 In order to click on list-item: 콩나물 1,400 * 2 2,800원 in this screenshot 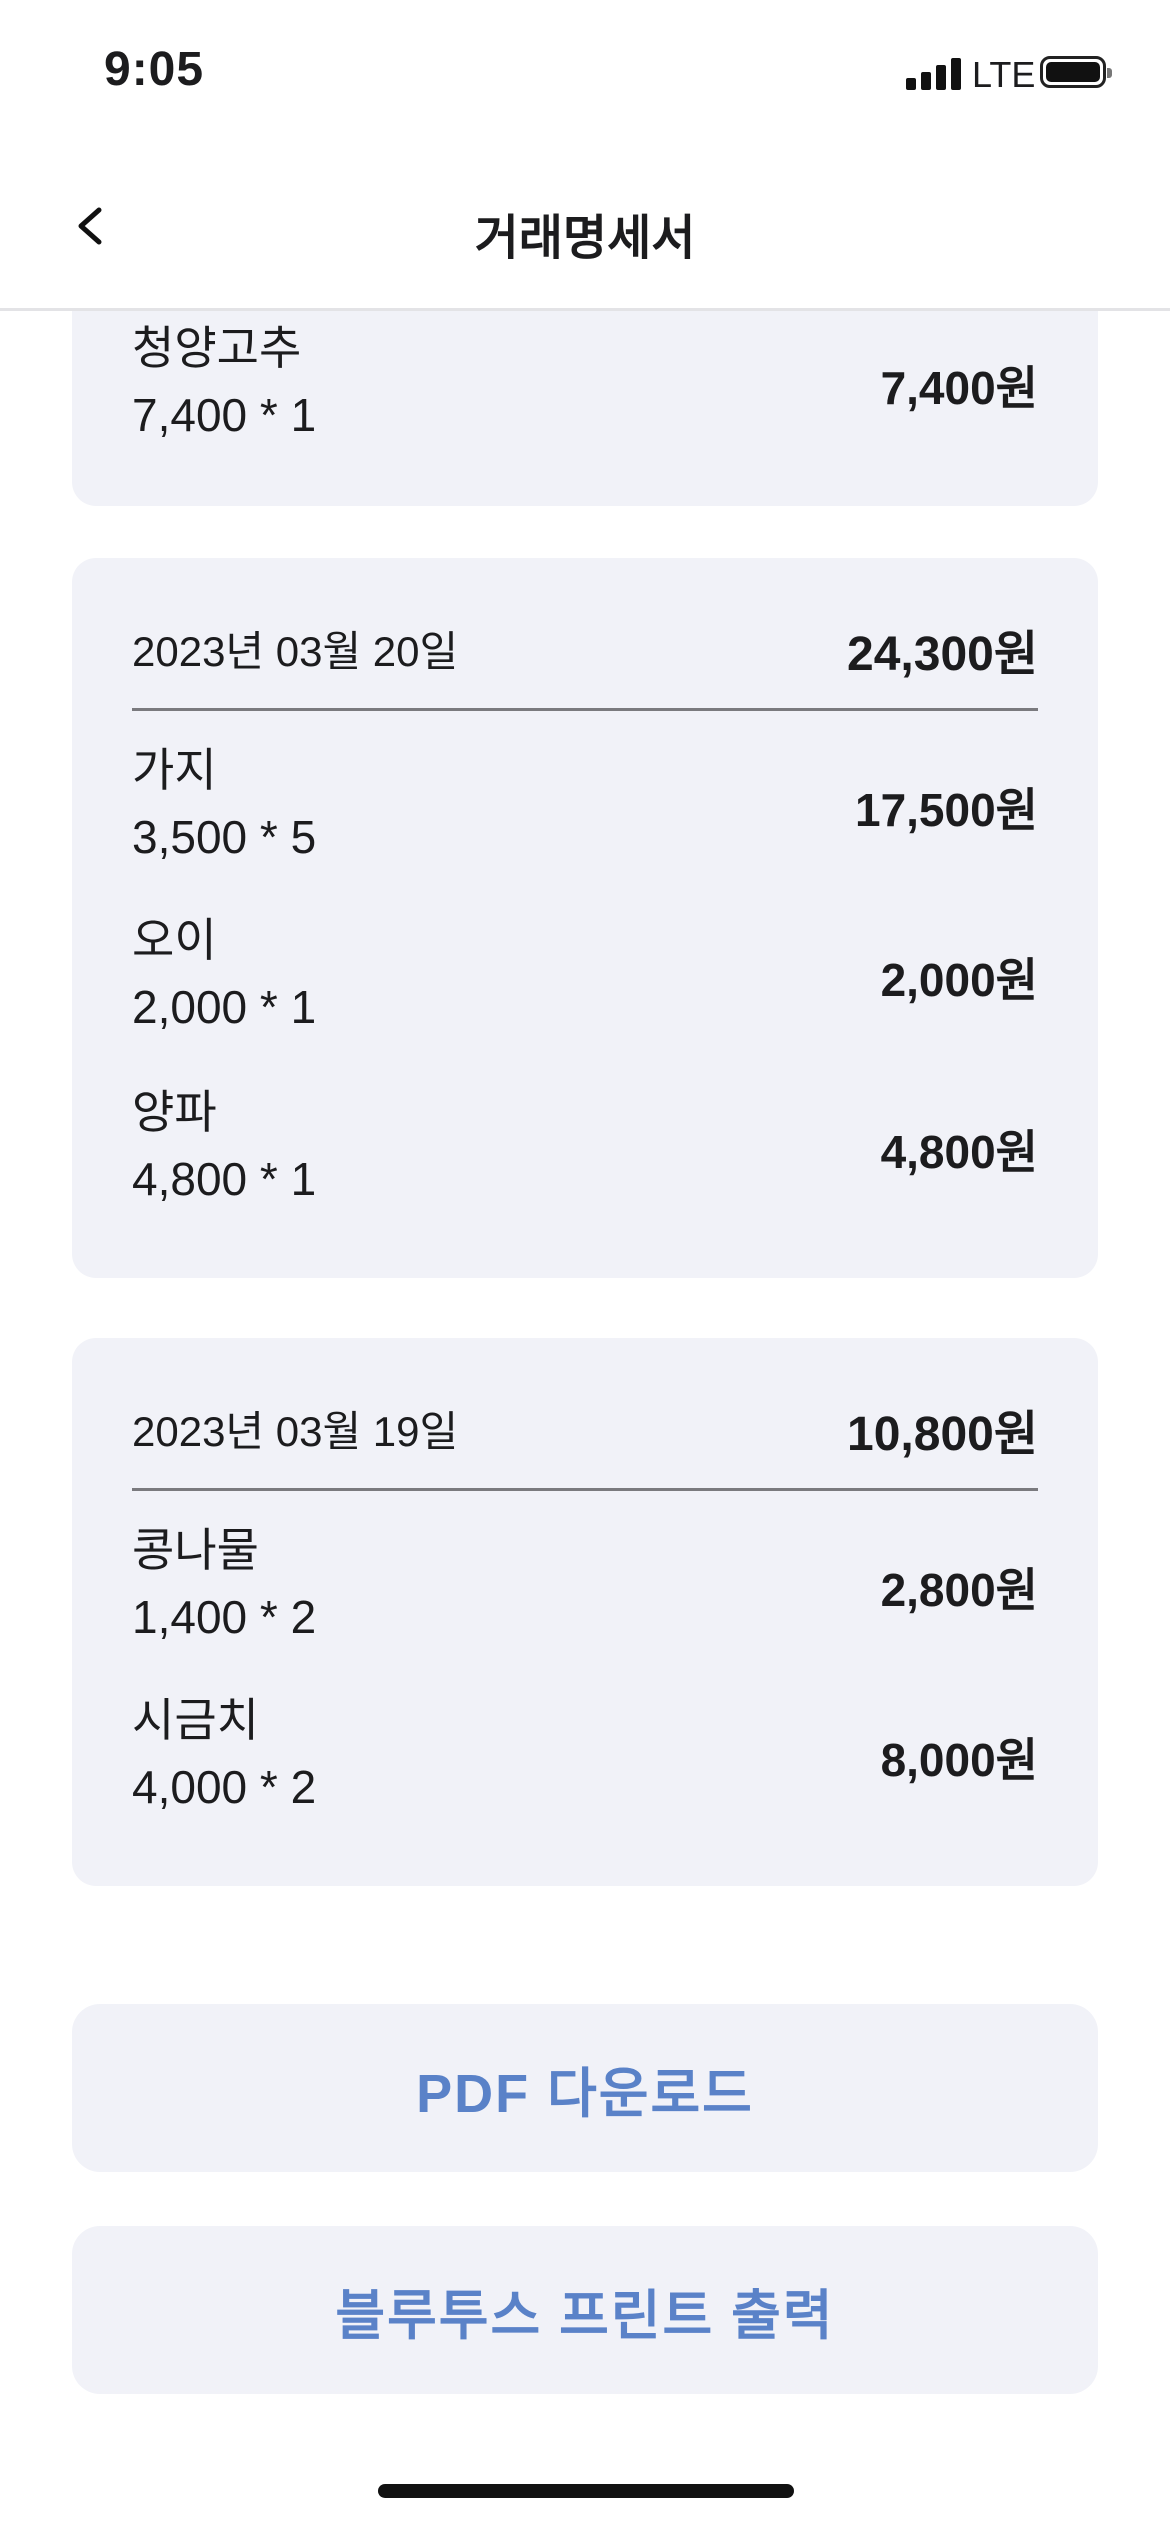, I will do `click(585, 1599)`.